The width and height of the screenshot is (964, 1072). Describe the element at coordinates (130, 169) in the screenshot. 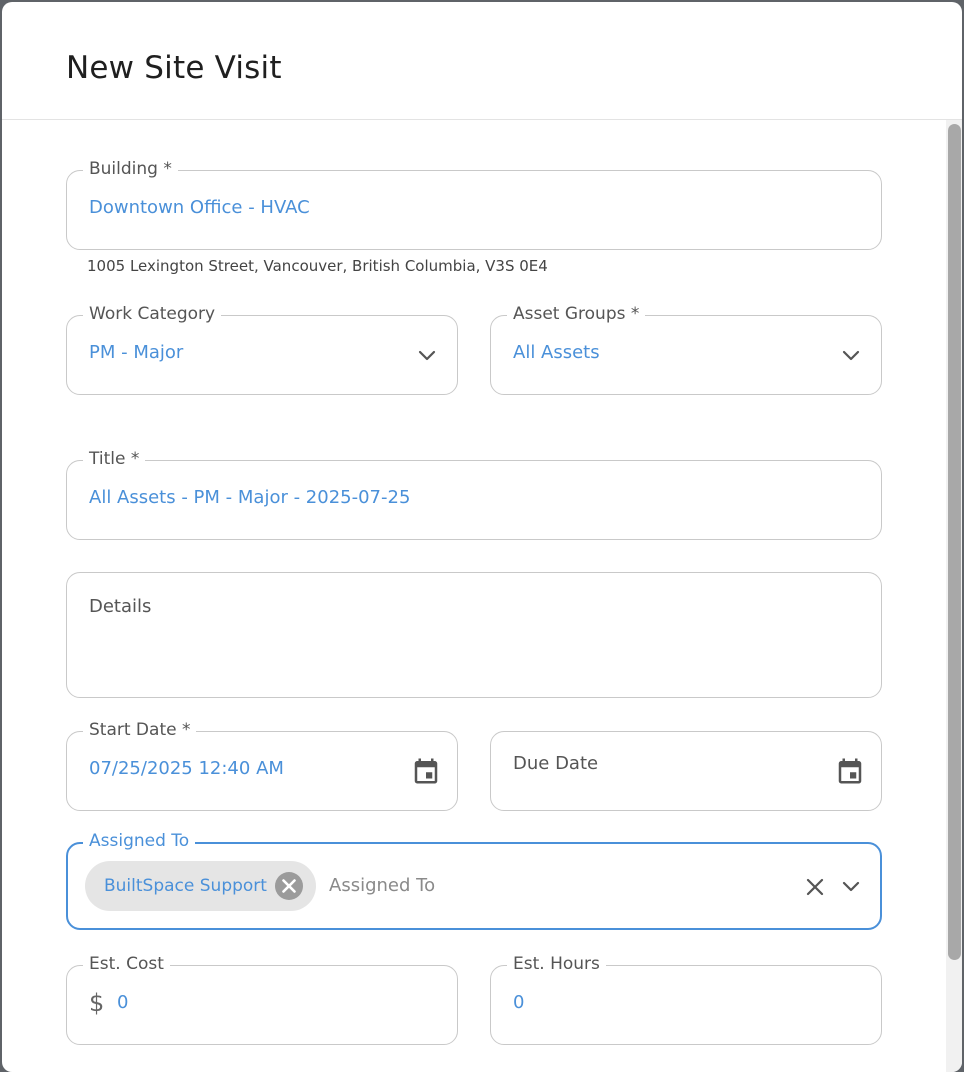

I see `building-label: Building *` at that location.